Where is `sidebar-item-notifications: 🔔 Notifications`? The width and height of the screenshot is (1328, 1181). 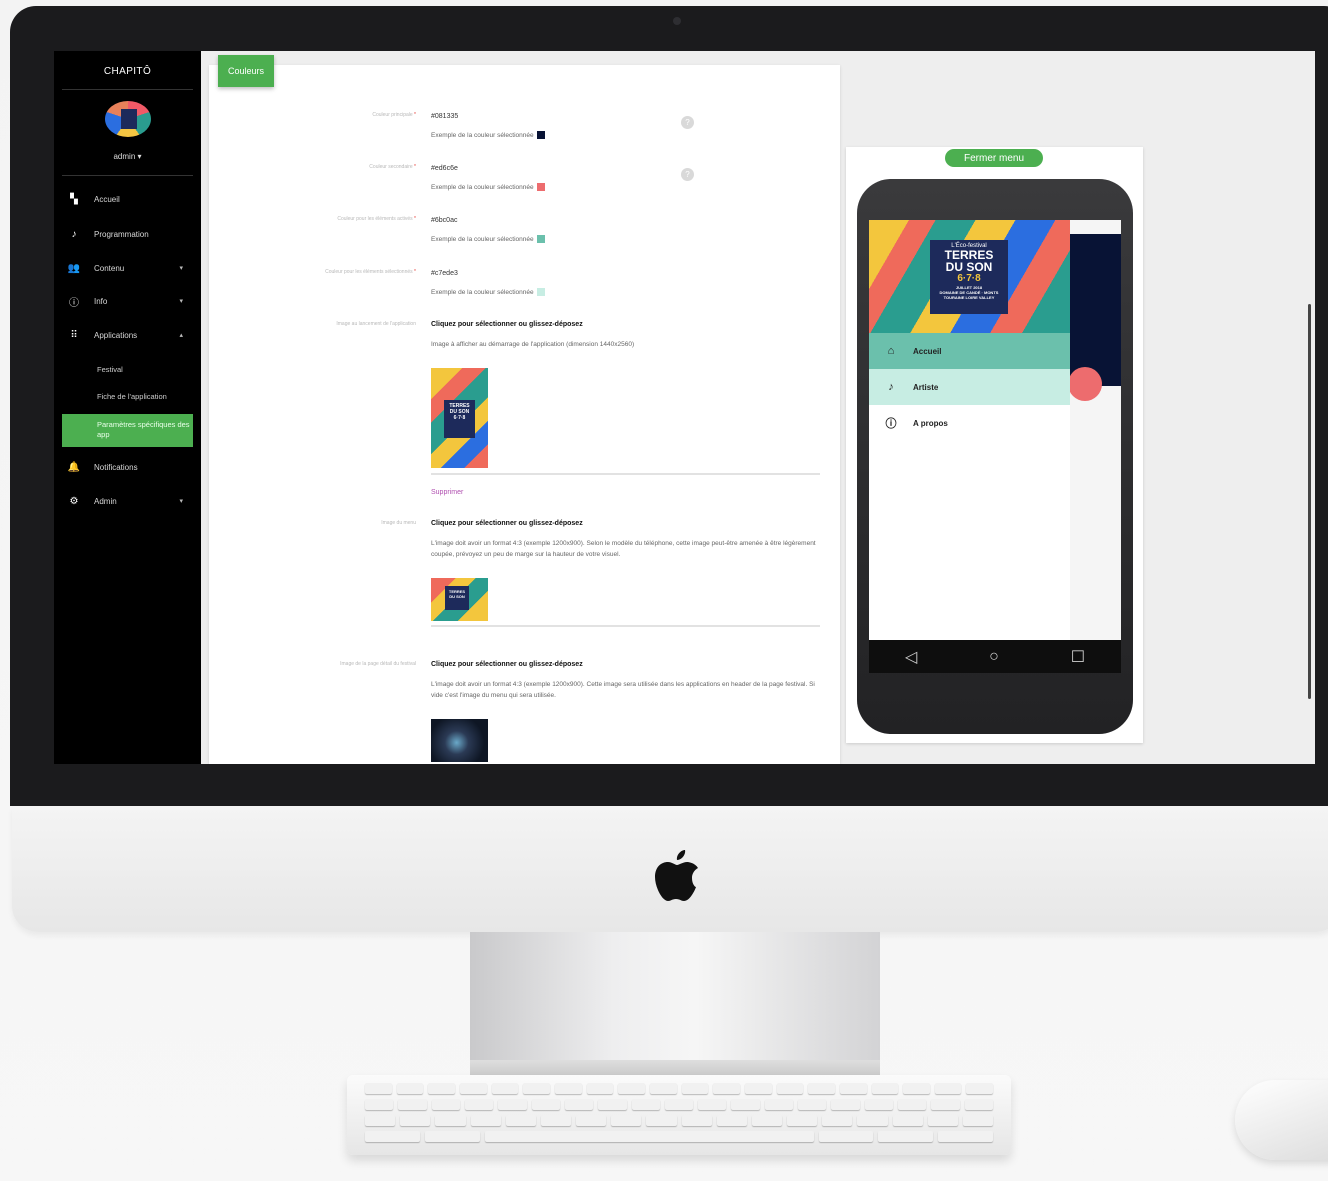
sidebar-item-notifications: 🔔 Notifications is located at coordinates (127, 467).